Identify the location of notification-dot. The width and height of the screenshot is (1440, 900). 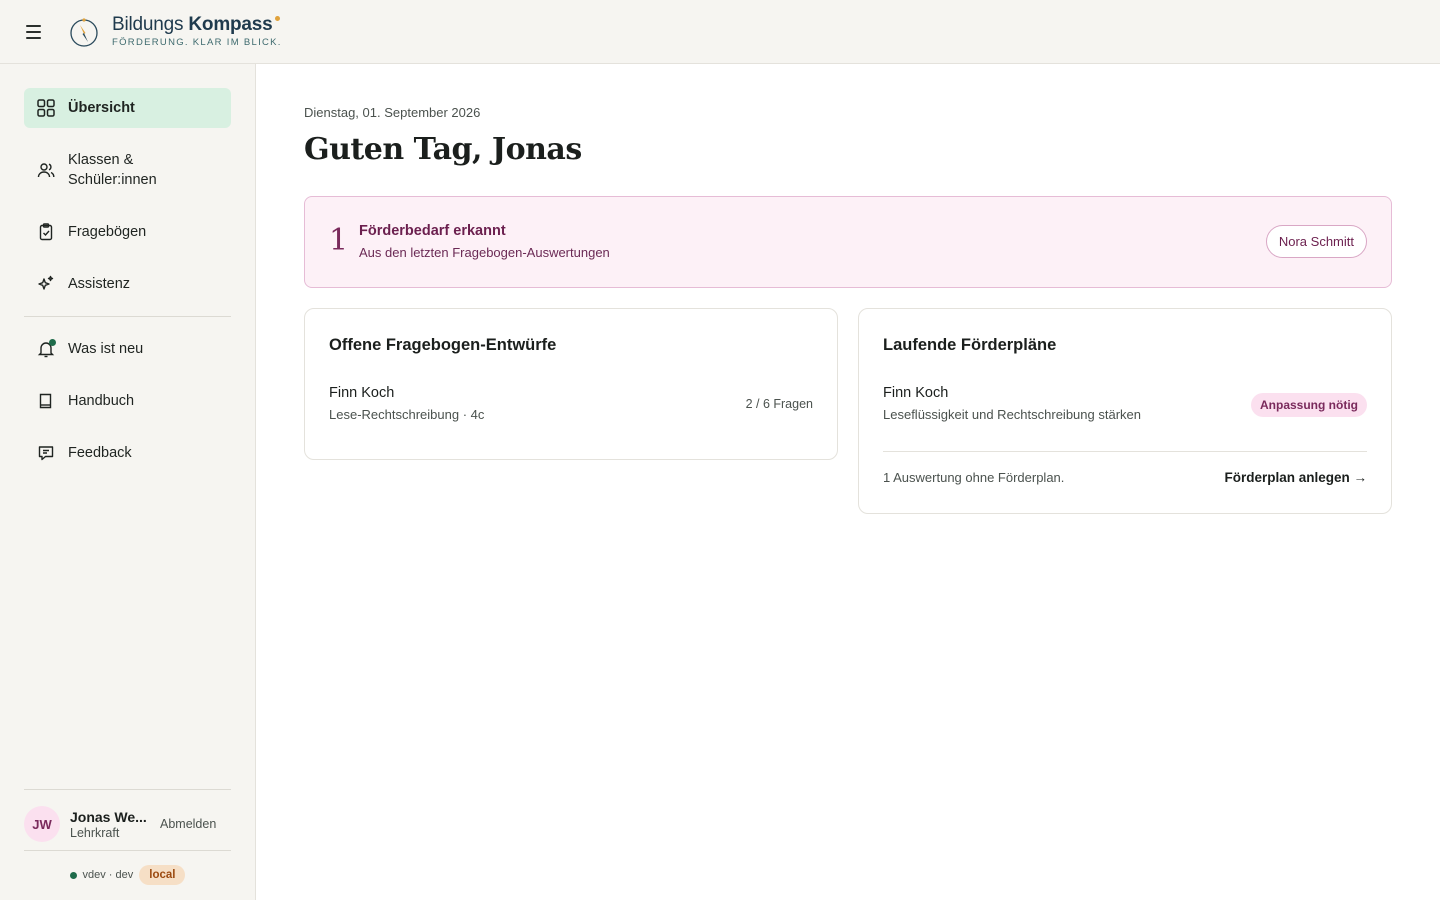
(52, 342).